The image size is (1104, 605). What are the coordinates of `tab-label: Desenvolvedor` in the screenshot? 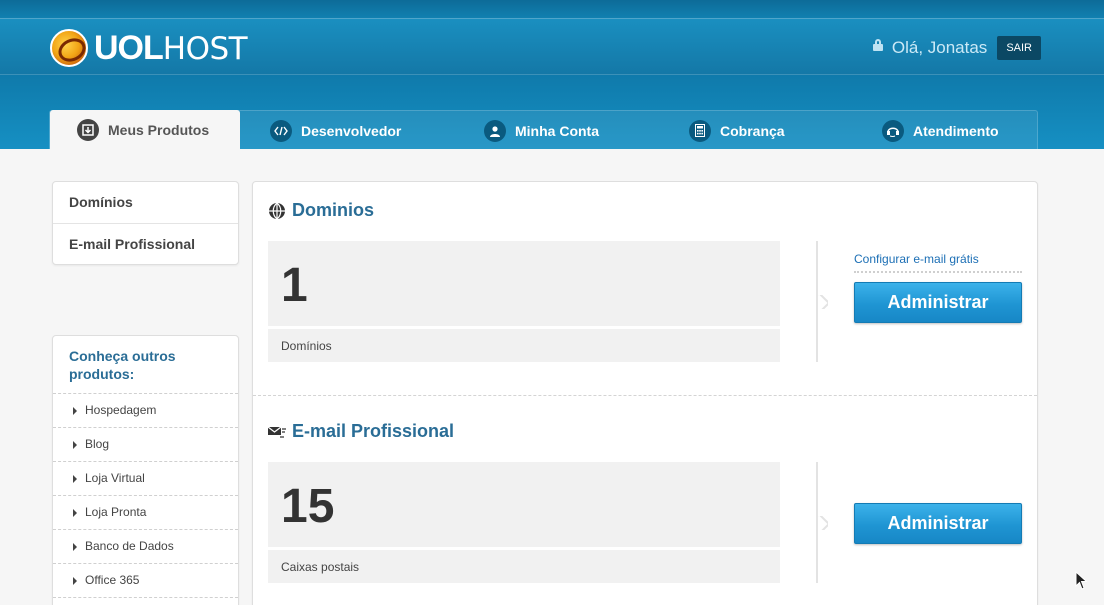 It's located at (351, 130).